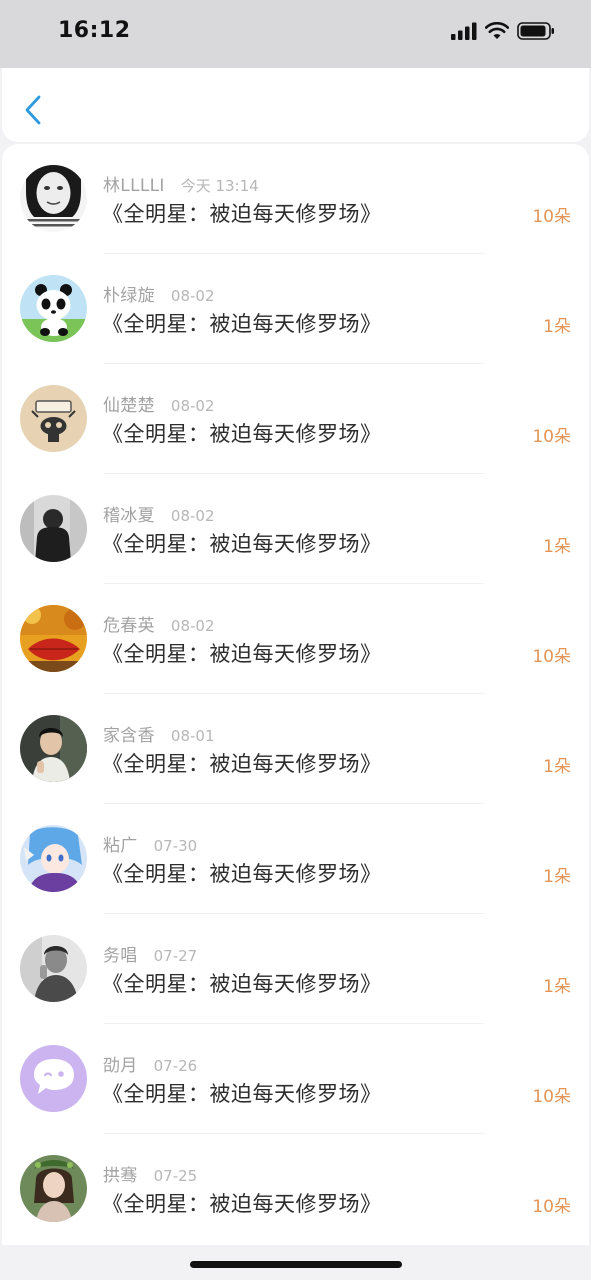 The image size is (591, 1280). I want to click on woman-portrait-avatar-icon, so click(53, 1188).